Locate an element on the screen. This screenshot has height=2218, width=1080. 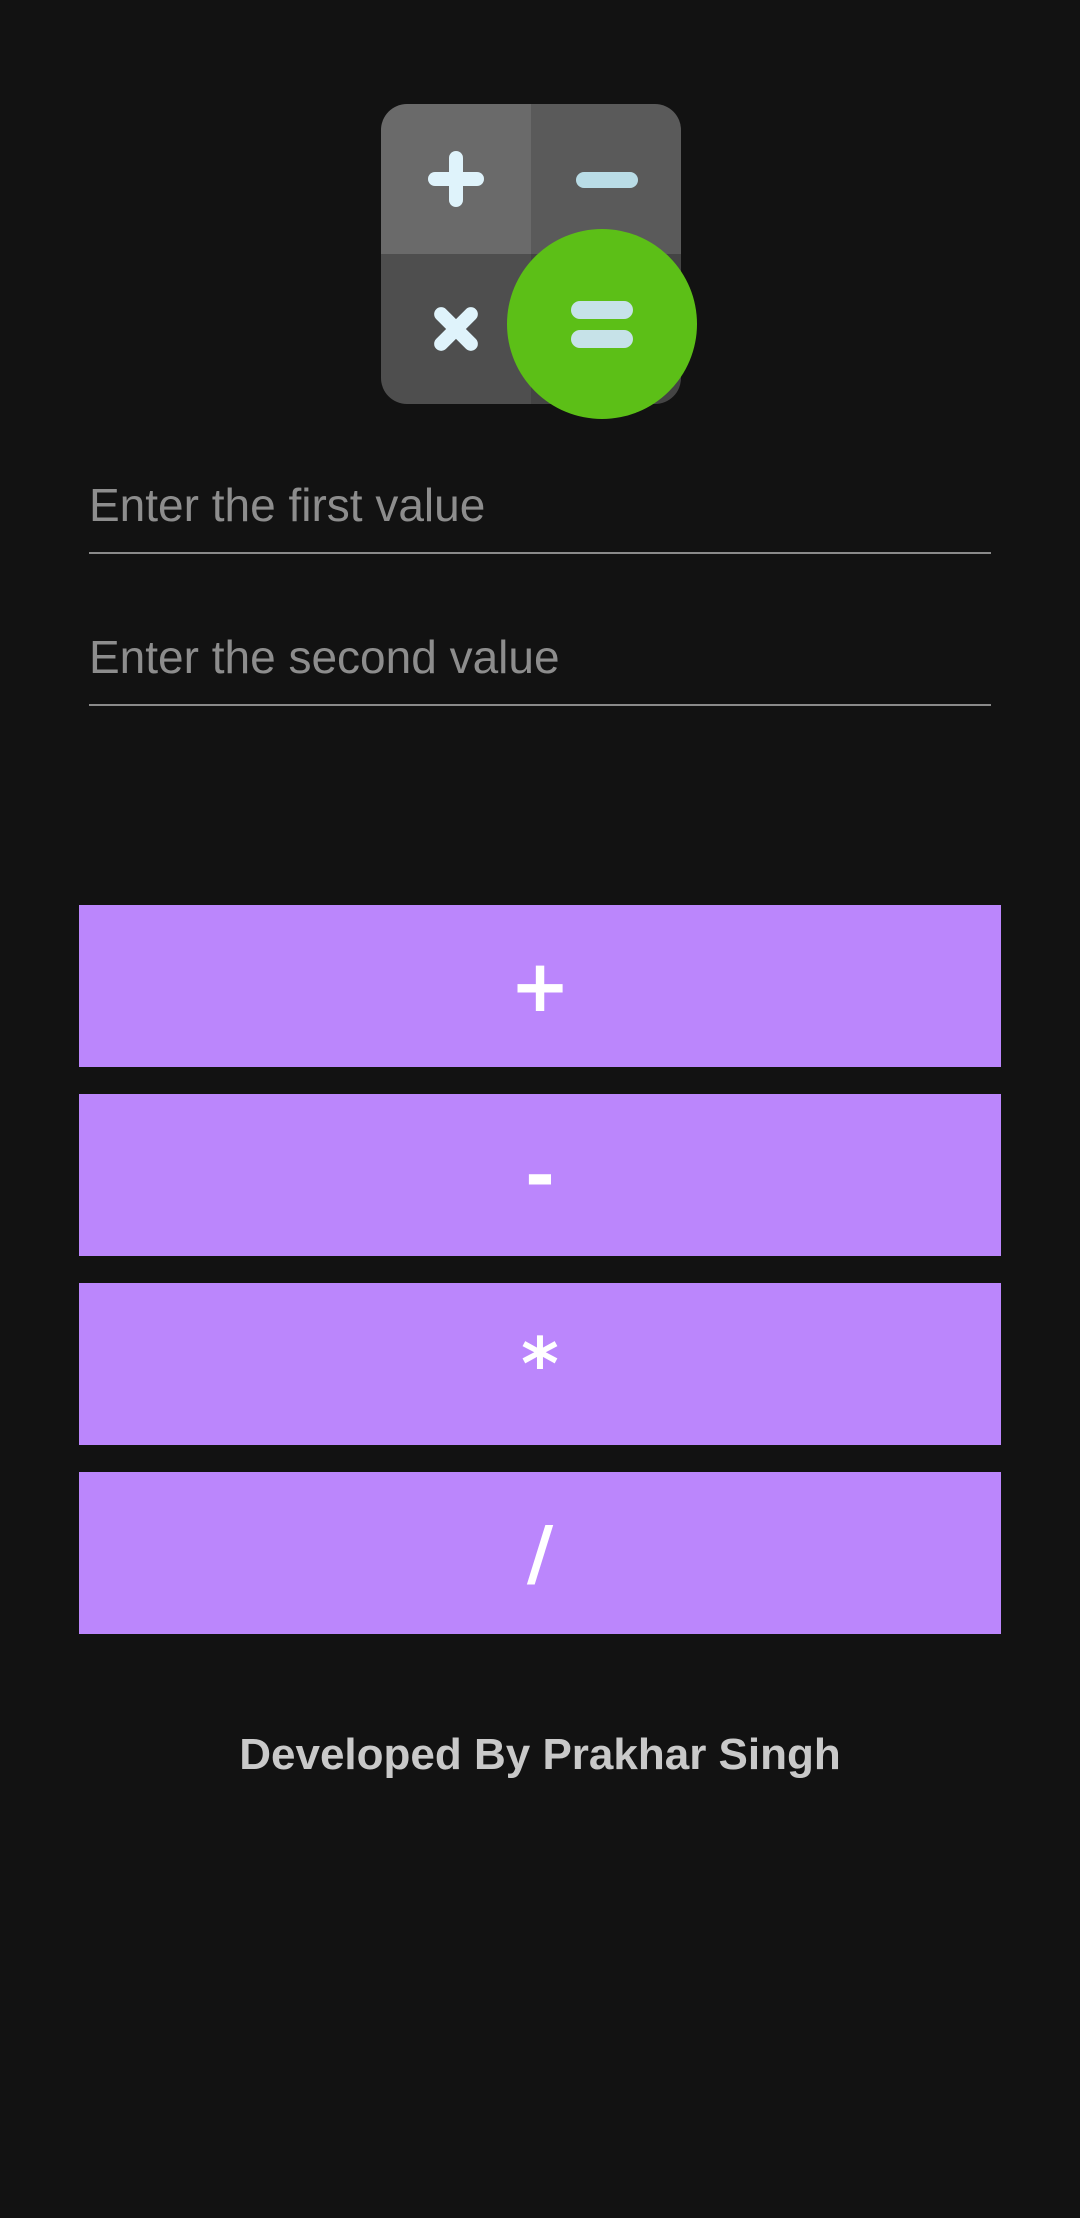
add-button: + is located at coordinates (540, 986).